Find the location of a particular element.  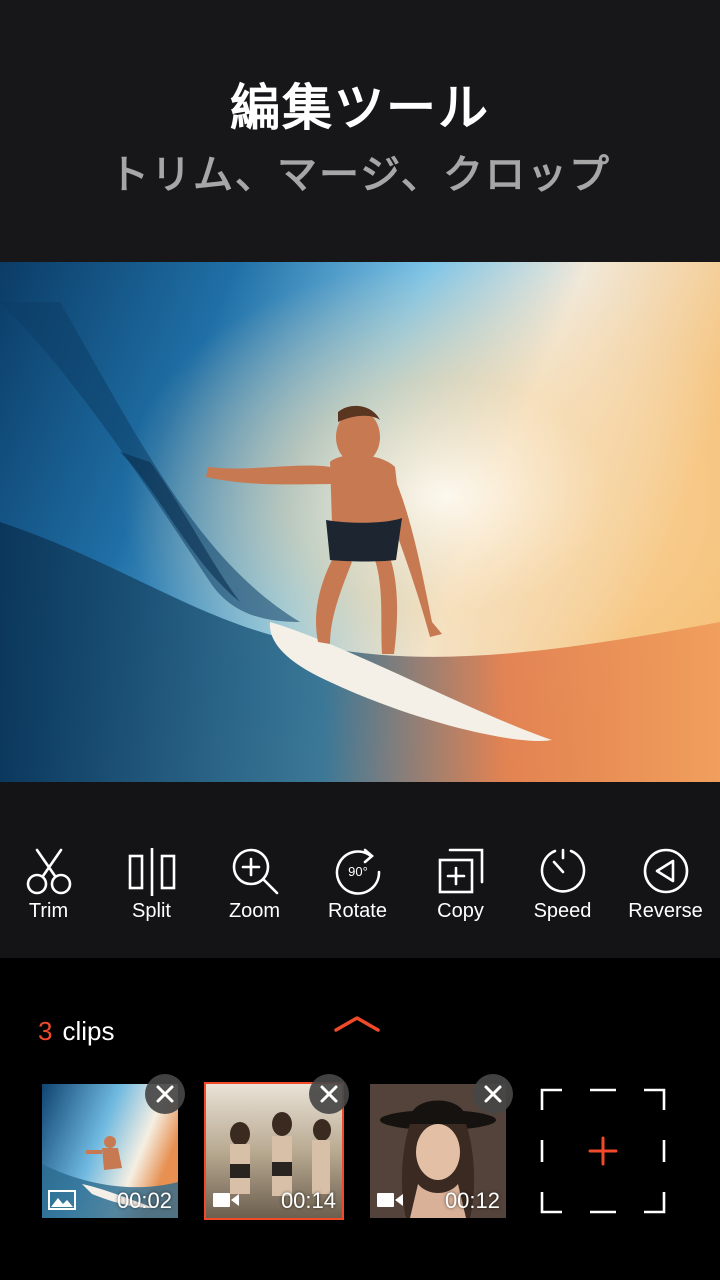

tool-label: Rotate is located at coordinates (357, 911).